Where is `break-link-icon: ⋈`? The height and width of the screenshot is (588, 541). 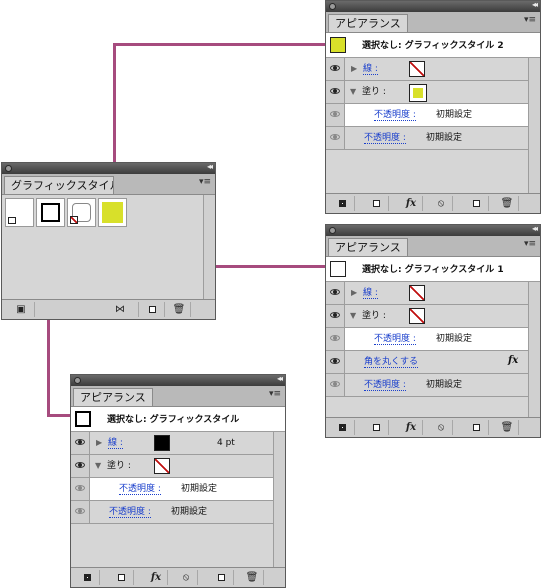
break-link-icon: ⋈ is located at coordinates (120, 309).